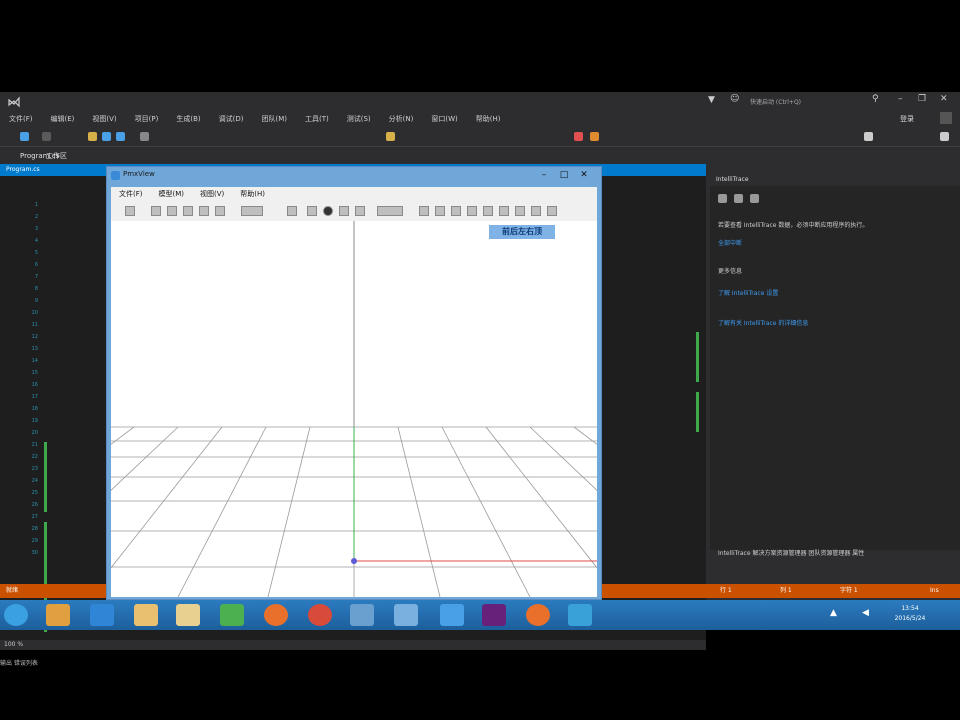 This screenshot has height=720, width=960. Describe the element at coordinates (488, 211) in the screenshot. I see `toon-icon` at that location.